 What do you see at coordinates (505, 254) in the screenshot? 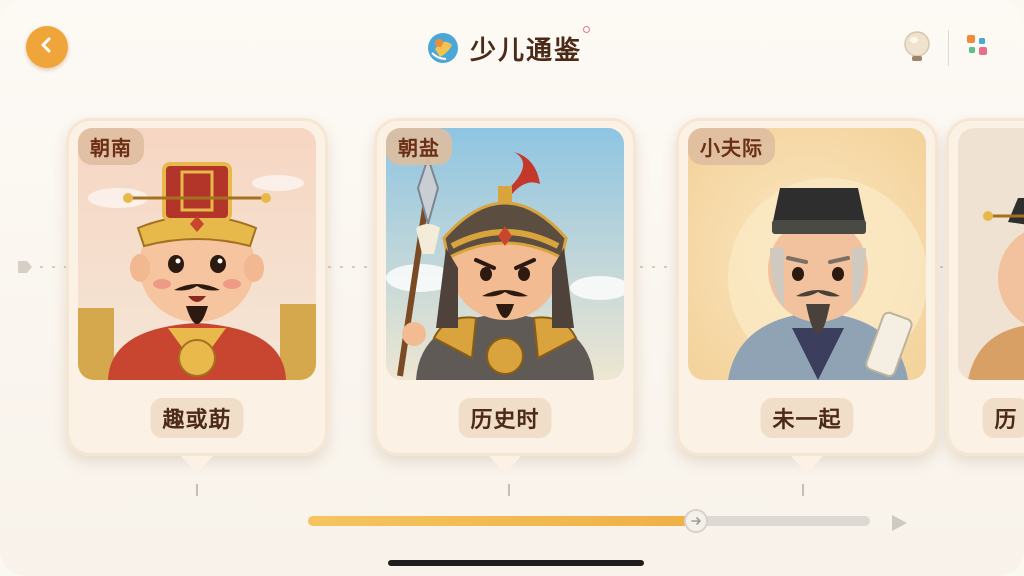
I see `general-illustration` at bounding box center [505, 254].